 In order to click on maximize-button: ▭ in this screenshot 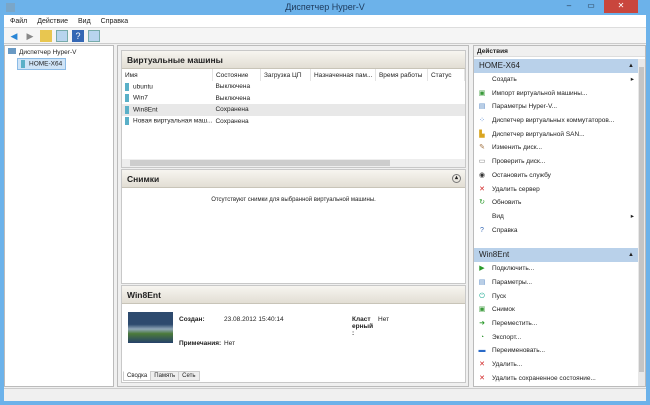, I will do `click(591, 6)`.